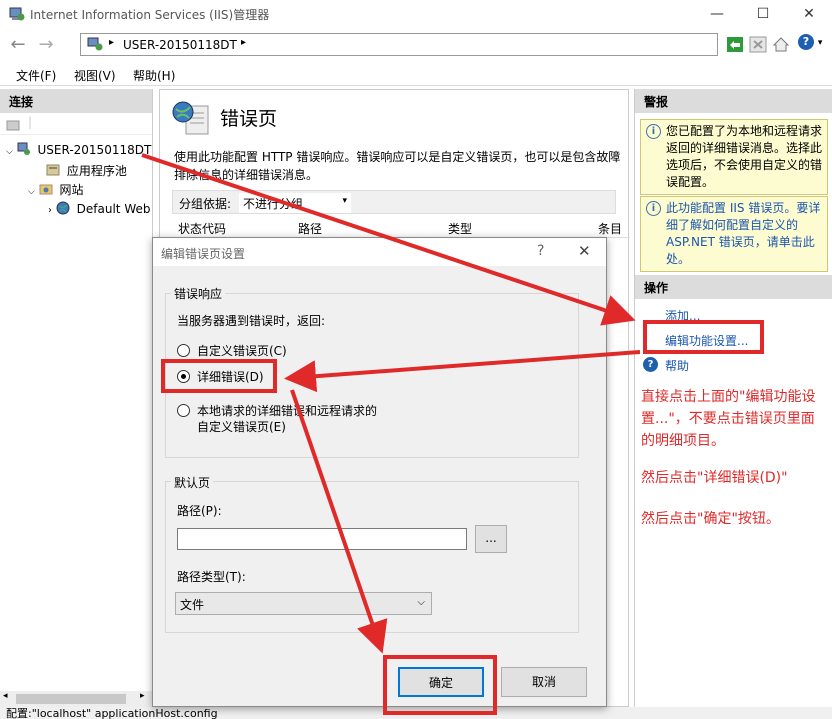 The height and width of the screenshot is (719, 832). Describe the element at coordinates (781, 44) in the screenshot. I see `home-icon` at that location.